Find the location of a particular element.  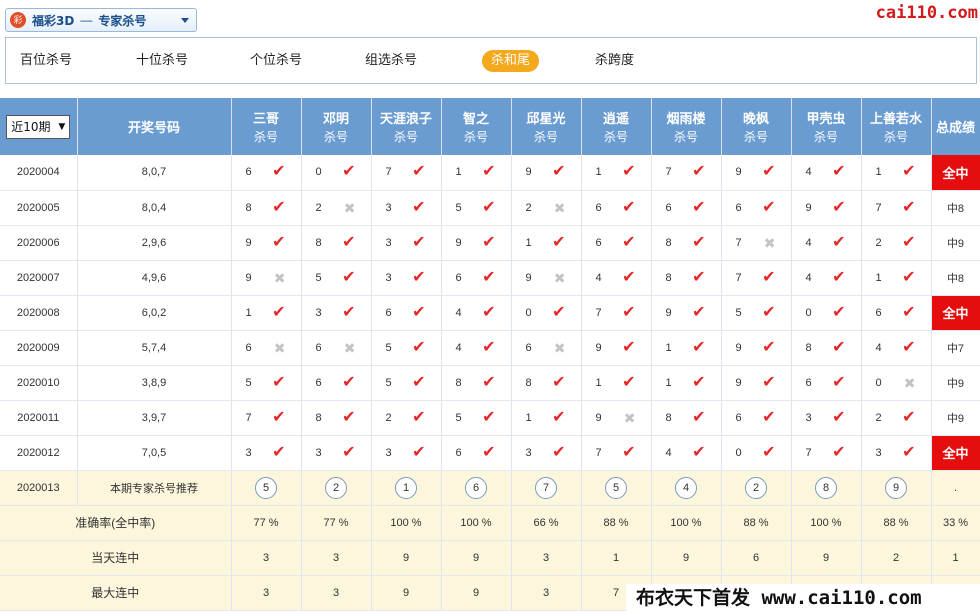

expert-header: 智之 杀号 is located at coordinates (476, 126).